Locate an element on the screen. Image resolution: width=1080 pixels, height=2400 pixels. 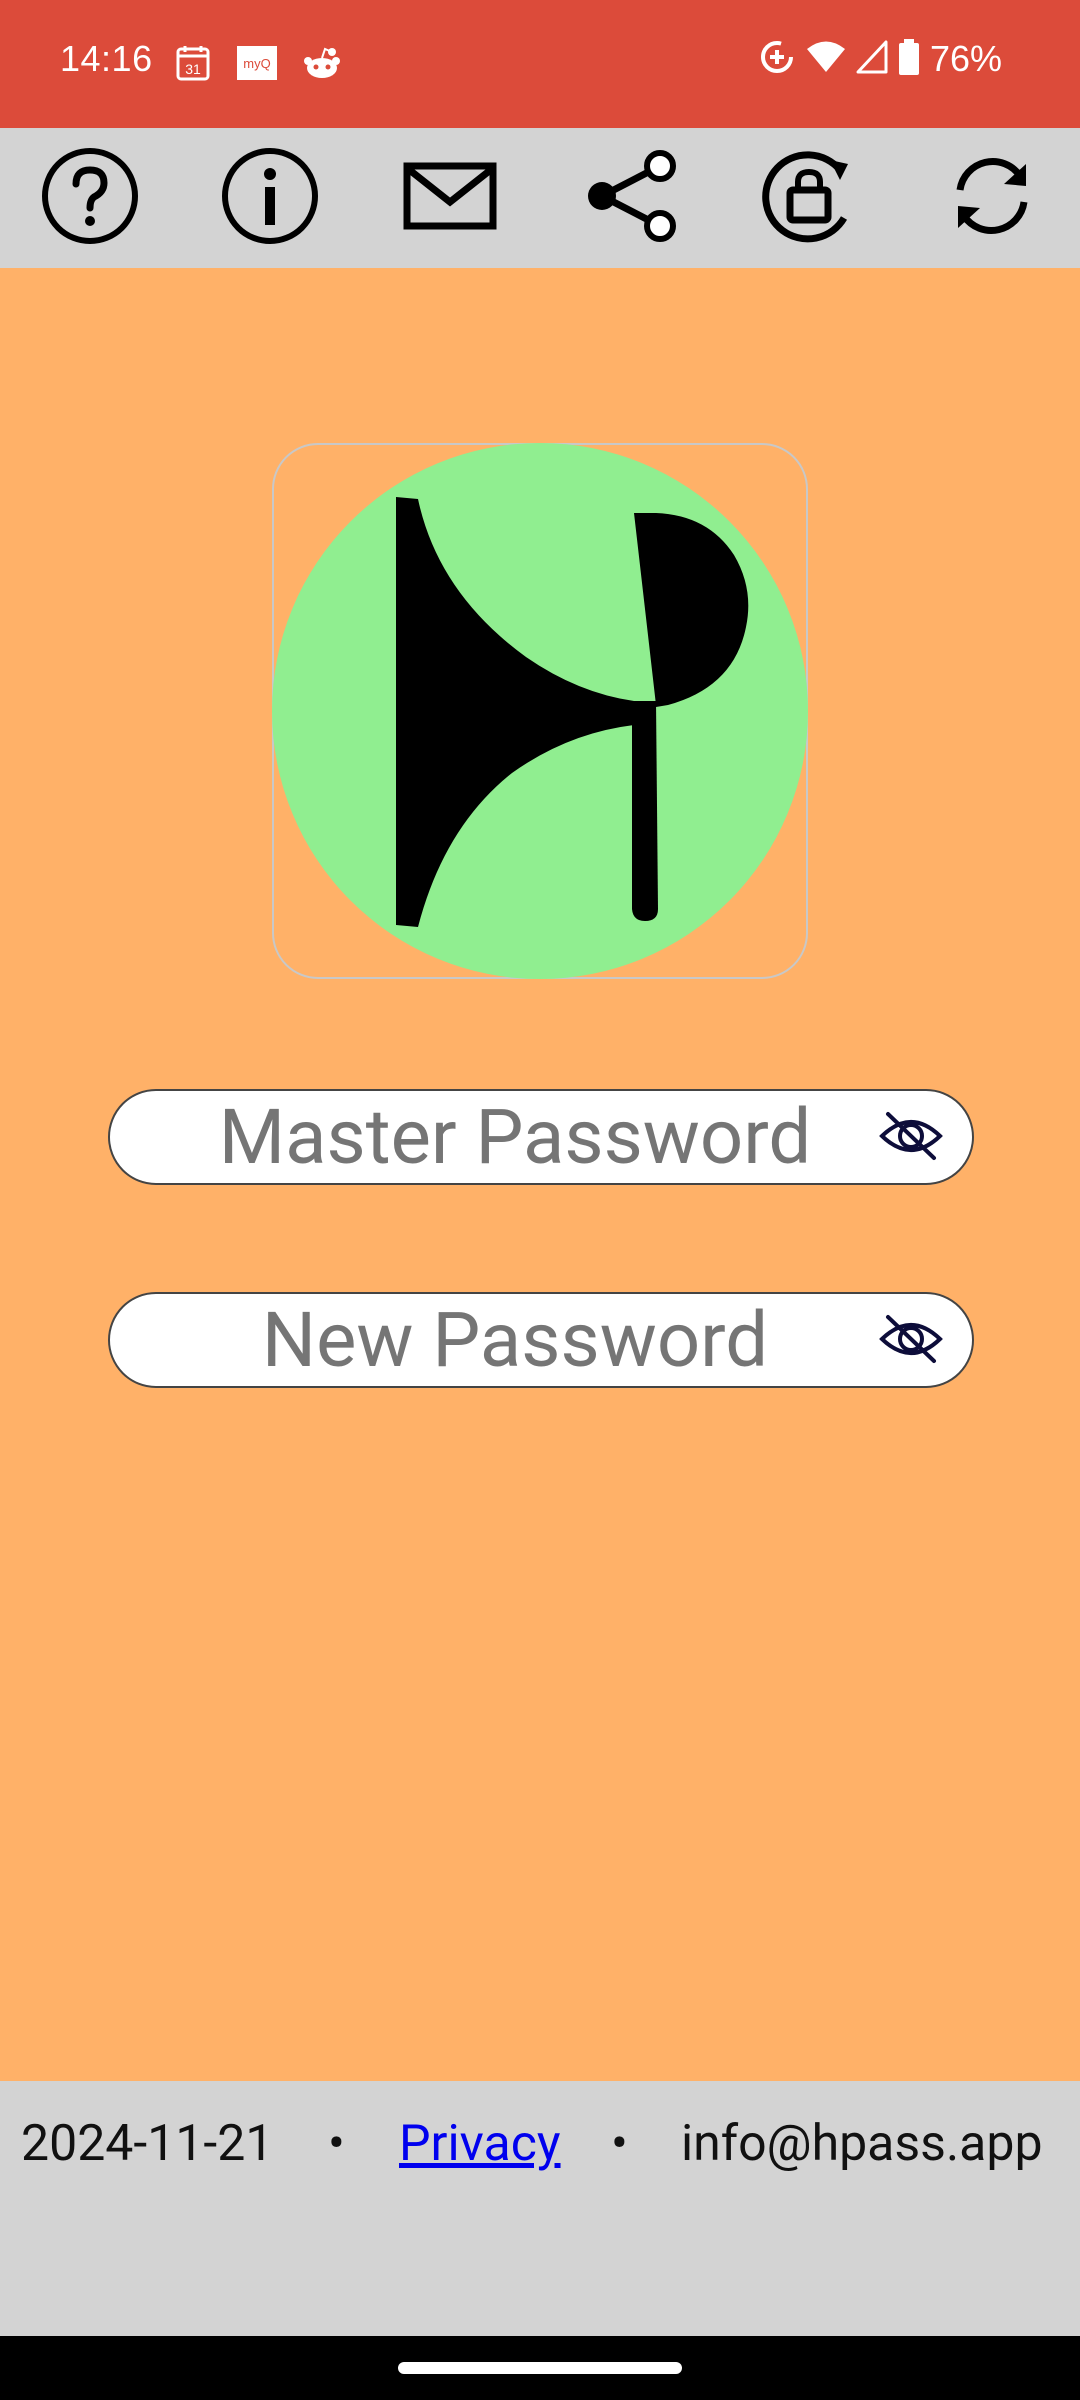
toolbar is located at coordinates (540, 198).